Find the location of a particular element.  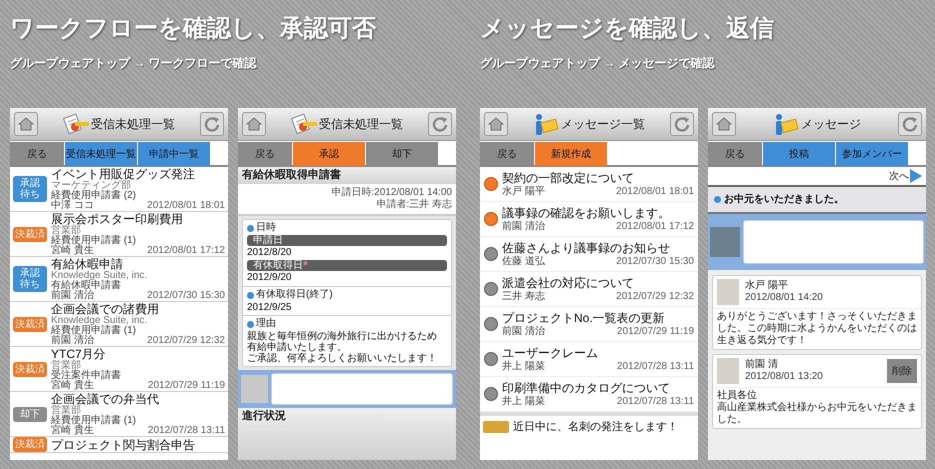

section-heading: 理由 is located at coordinates (266, 324).